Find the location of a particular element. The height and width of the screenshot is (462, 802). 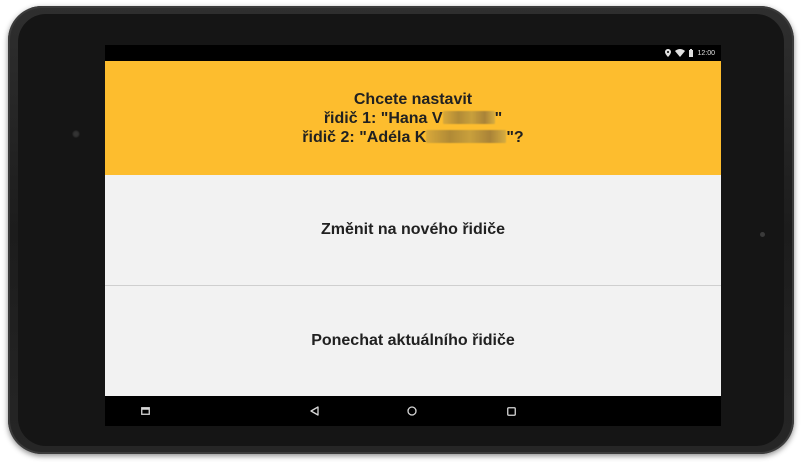

change-driver-label: Změnit na nového řidiče is located at coordinates (413, 229).